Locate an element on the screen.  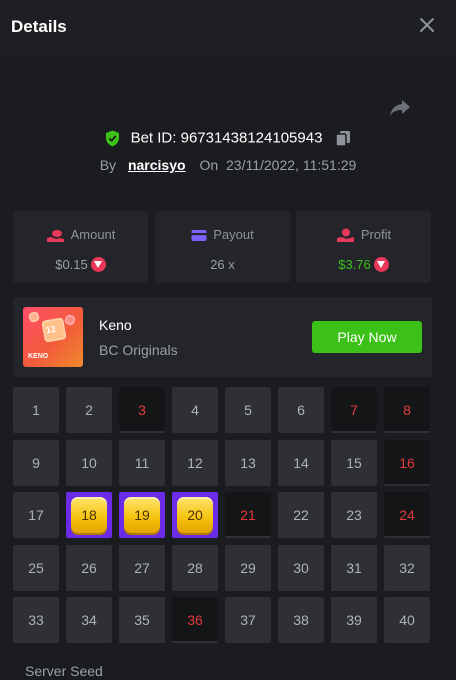
profit-label: Profit is located at coordinates (376, 234).